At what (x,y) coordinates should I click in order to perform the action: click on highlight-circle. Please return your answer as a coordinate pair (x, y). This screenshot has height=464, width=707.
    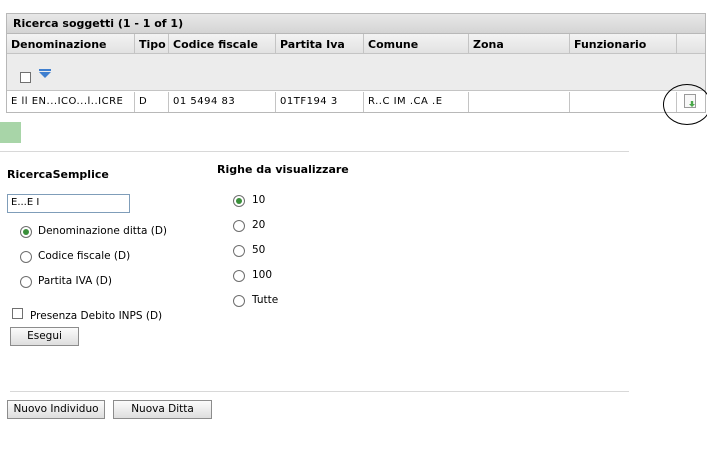
    Looking at the image, I should click on (685, 104).